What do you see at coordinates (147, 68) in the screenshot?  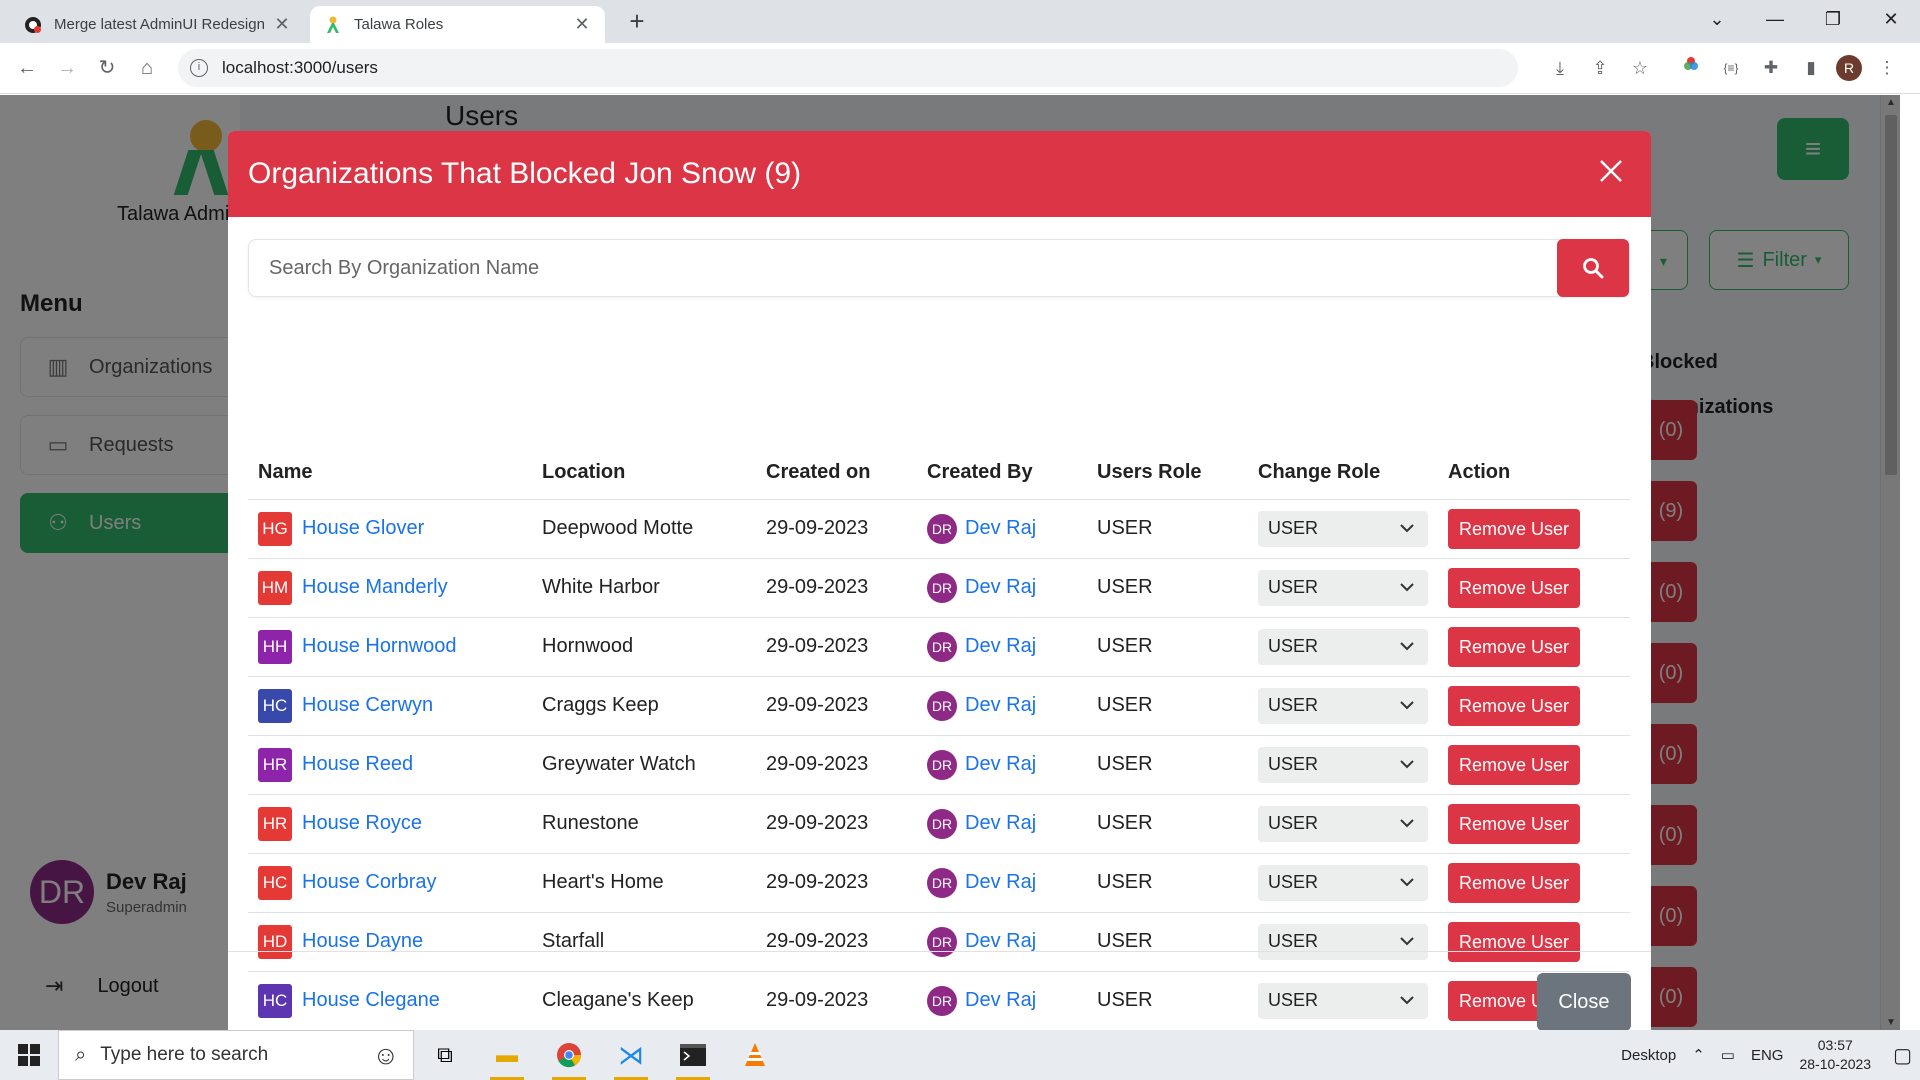 I see `home-icon: ⌂` at bounding box center [147, 68].